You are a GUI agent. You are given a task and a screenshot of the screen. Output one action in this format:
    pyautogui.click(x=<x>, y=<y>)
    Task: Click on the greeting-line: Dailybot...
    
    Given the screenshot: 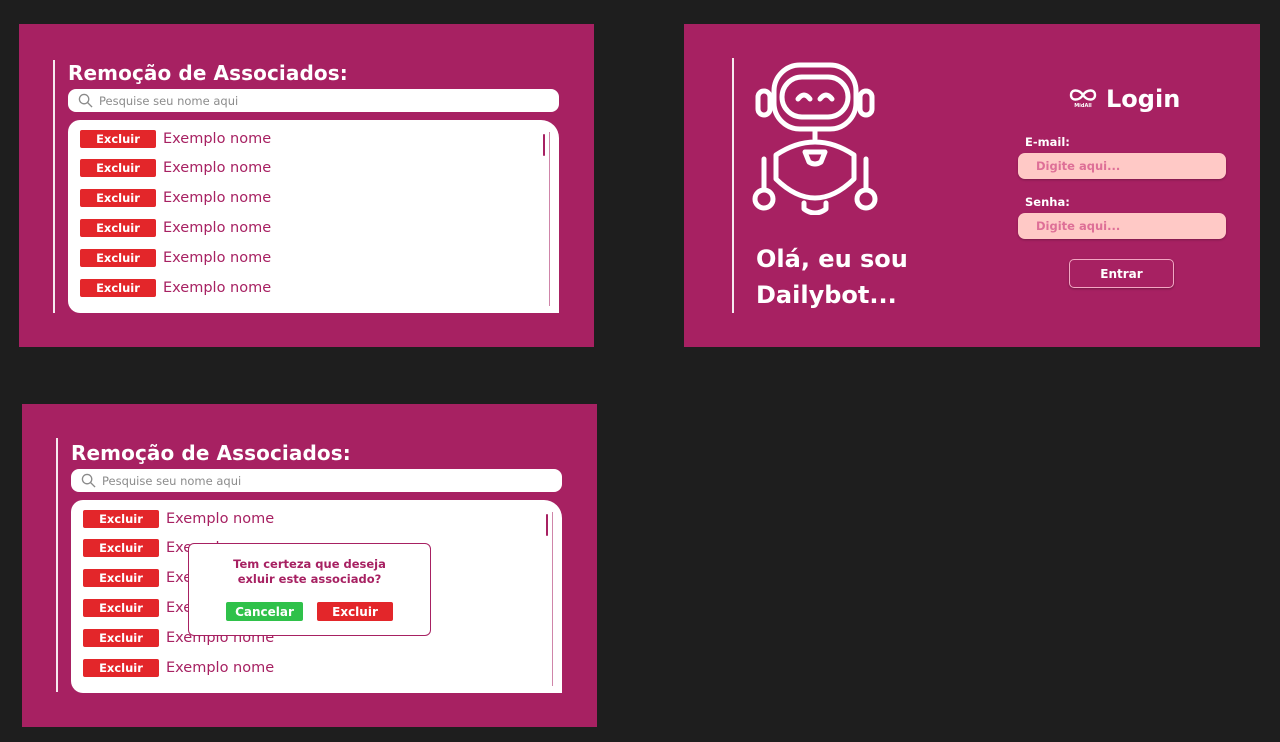 What is the action you would take?
    pyautogui.click(x=826, y=295)
    